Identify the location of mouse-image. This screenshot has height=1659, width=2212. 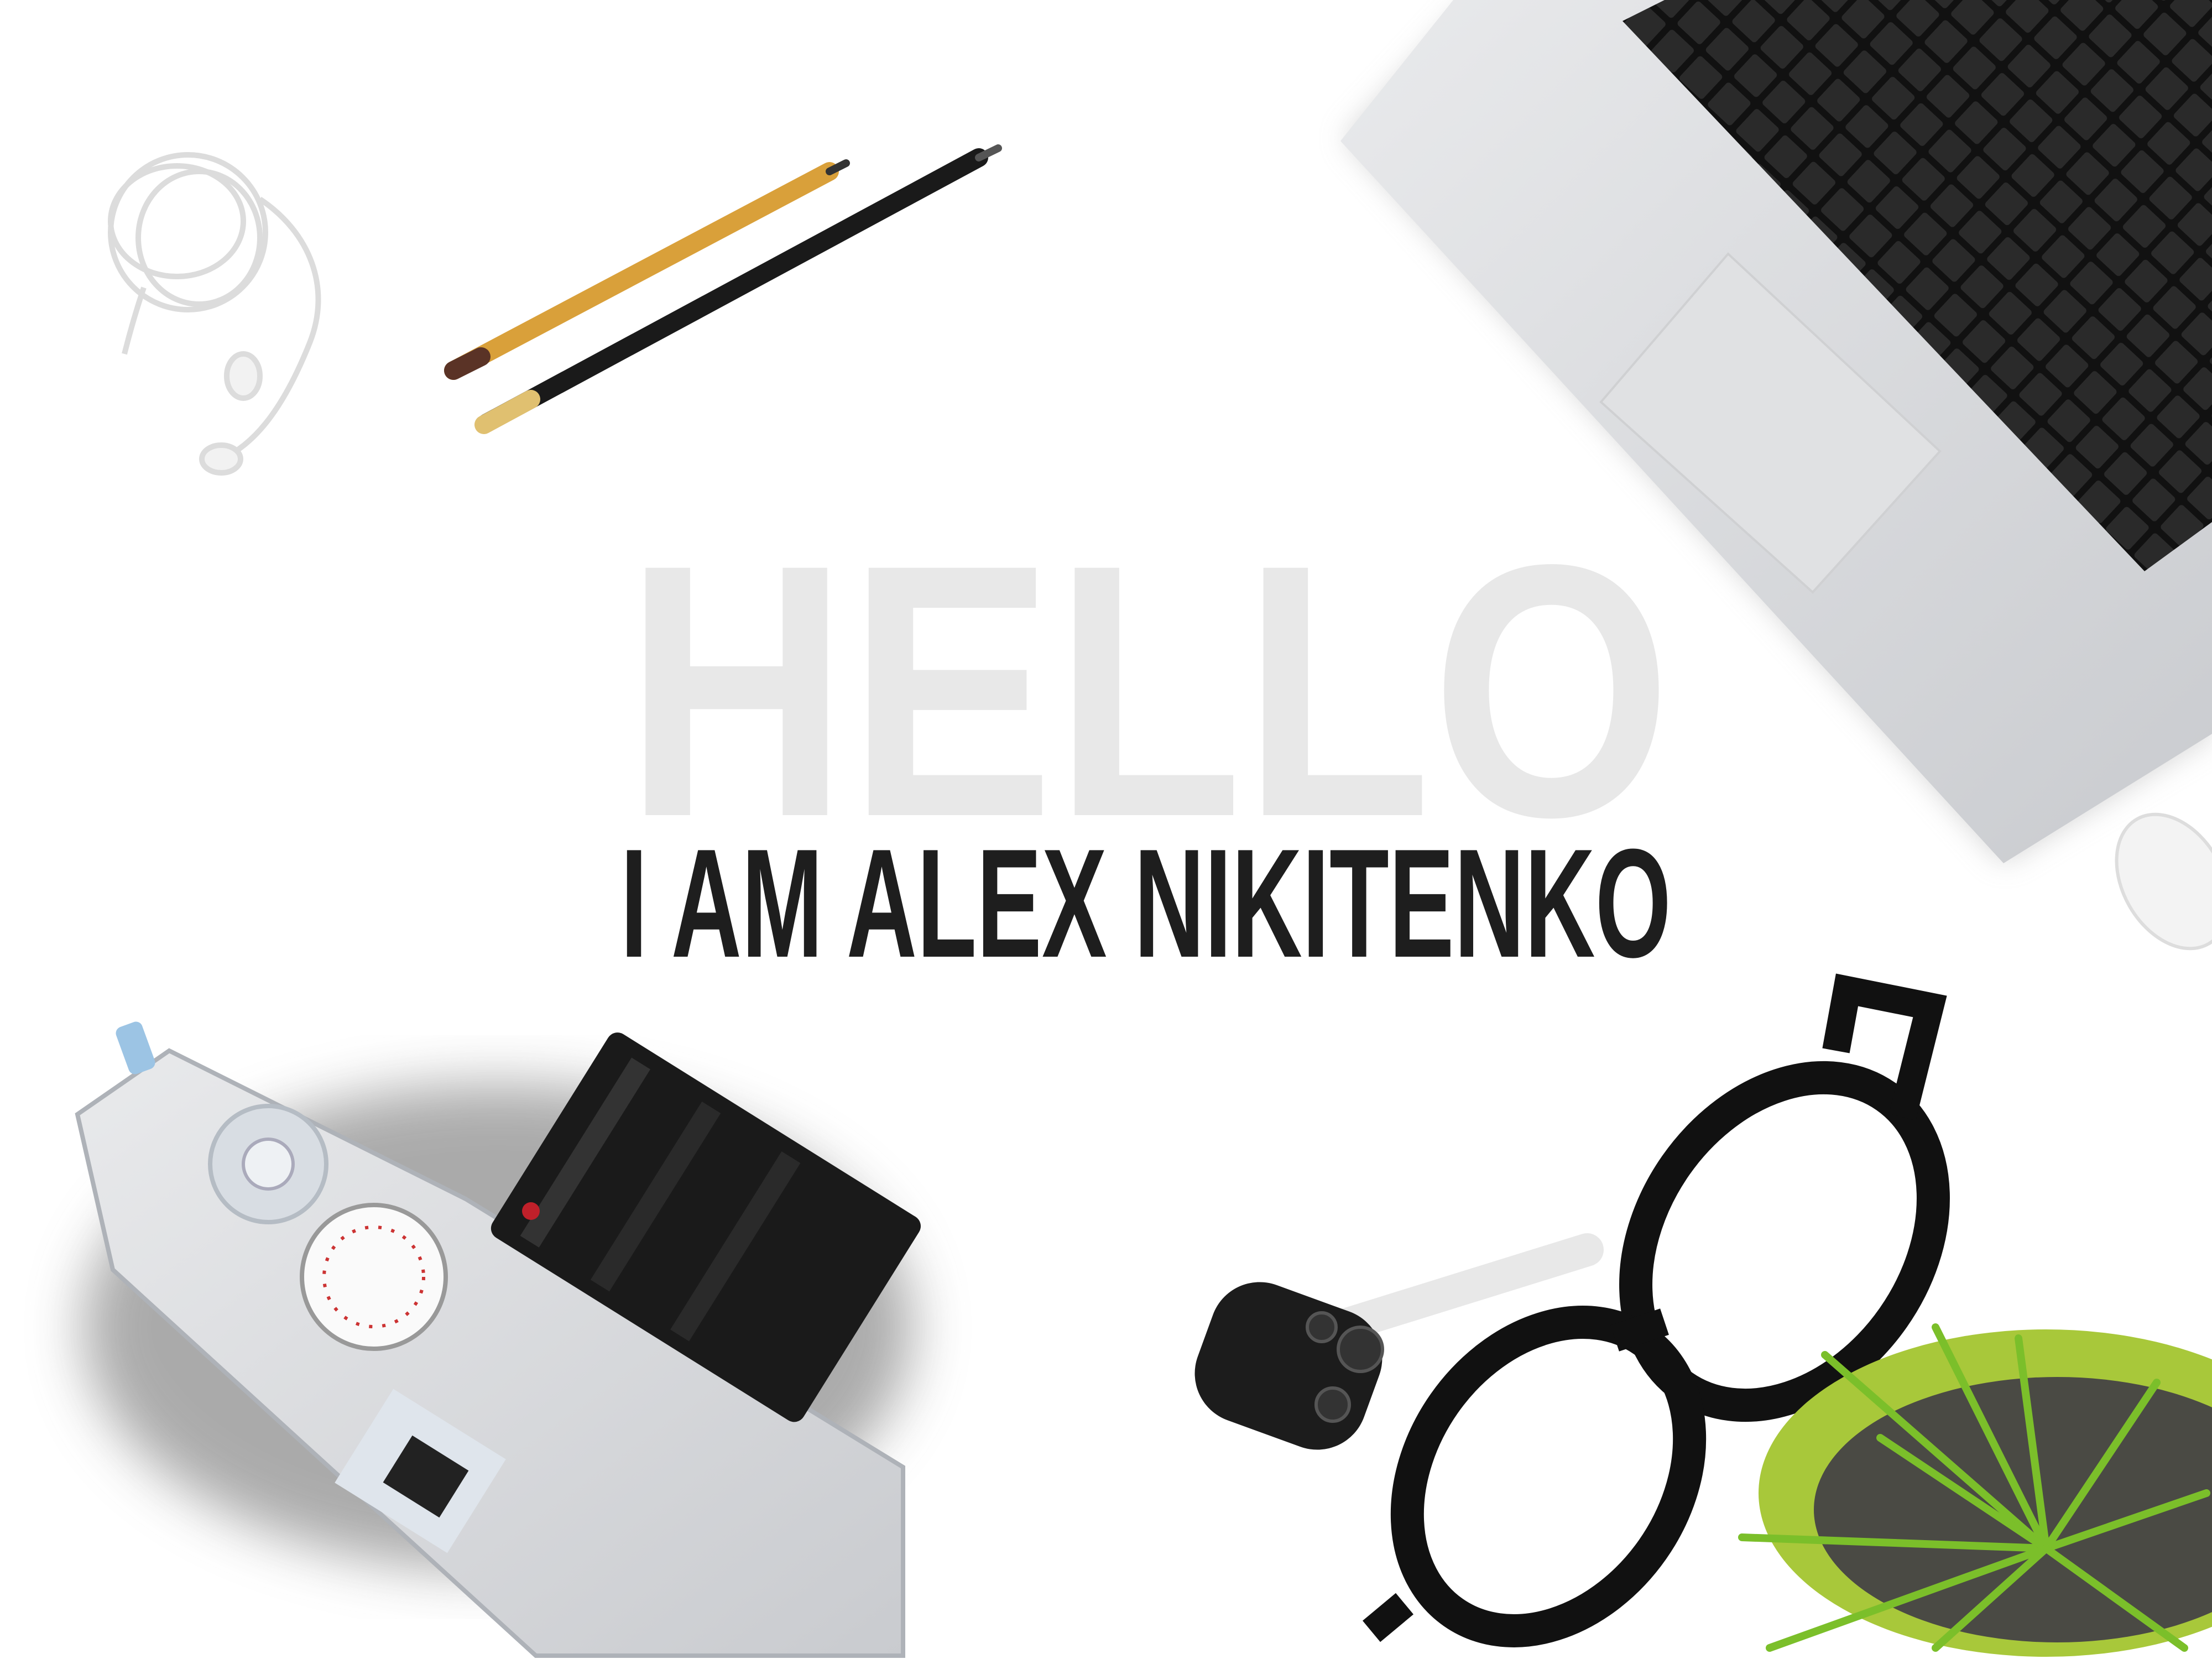
(2163, 881).